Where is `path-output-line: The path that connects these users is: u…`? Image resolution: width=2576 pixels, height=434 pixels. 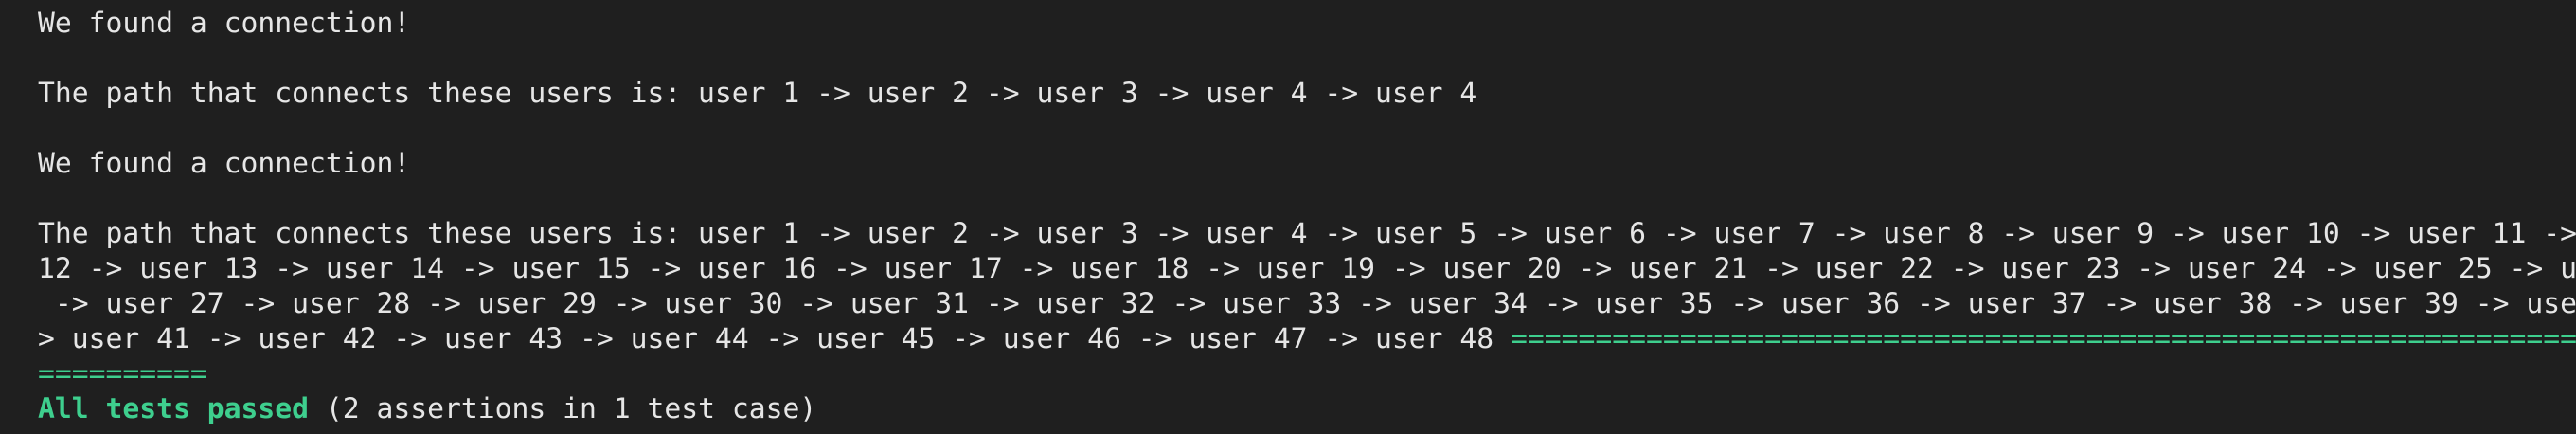 path-output-line: The path that connects these users is: u… is located at coordinates (1307, 233).